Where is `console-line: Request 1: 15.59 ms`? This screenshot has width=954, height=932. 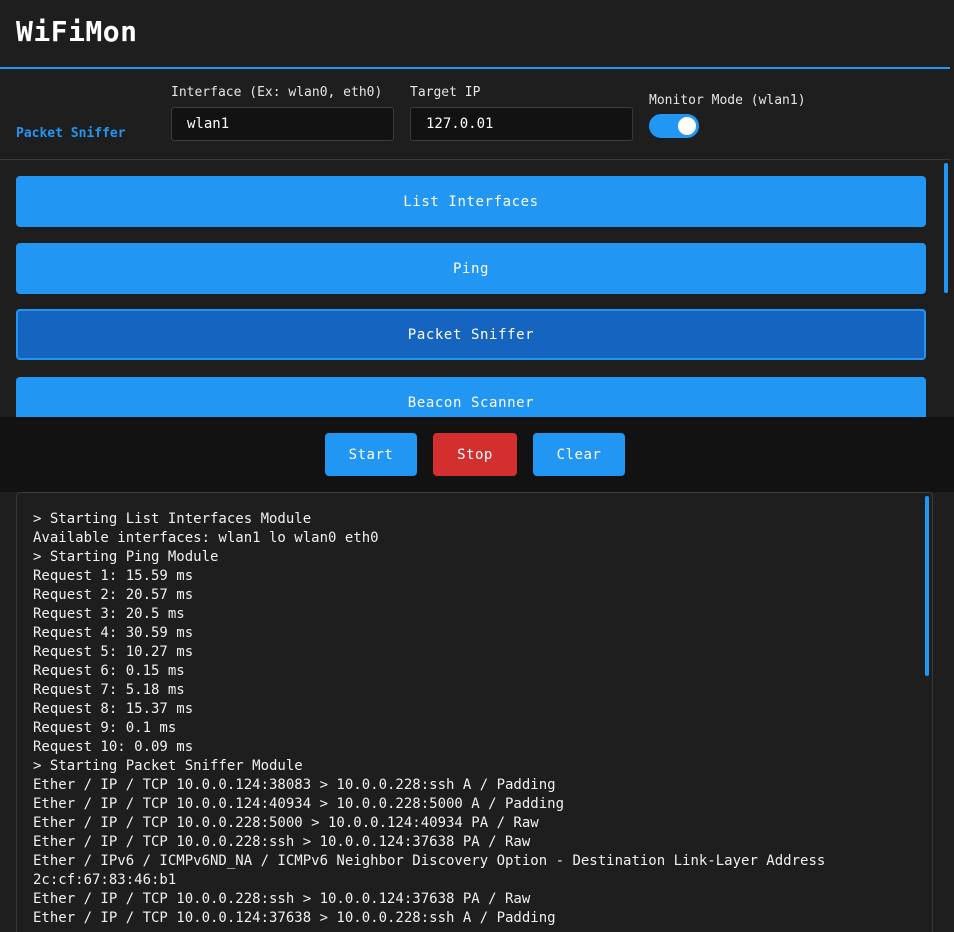 console-line: Request 1: 15.59 ms is located at coordinates (113, 576).